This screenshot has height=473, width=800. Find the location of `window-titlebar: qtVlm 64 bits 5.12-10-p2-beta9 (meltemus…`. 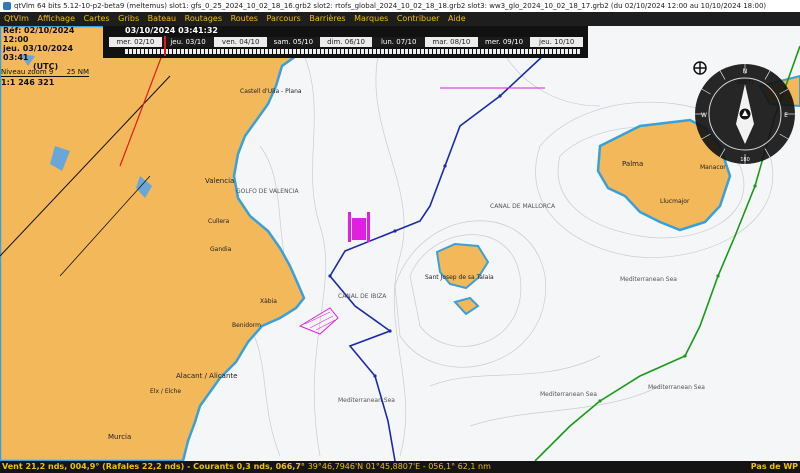

window-titlebar: qtVlm 64 bits 5.12-10-p2-beta9 (meltemus… is located at coordinates (400, 6).